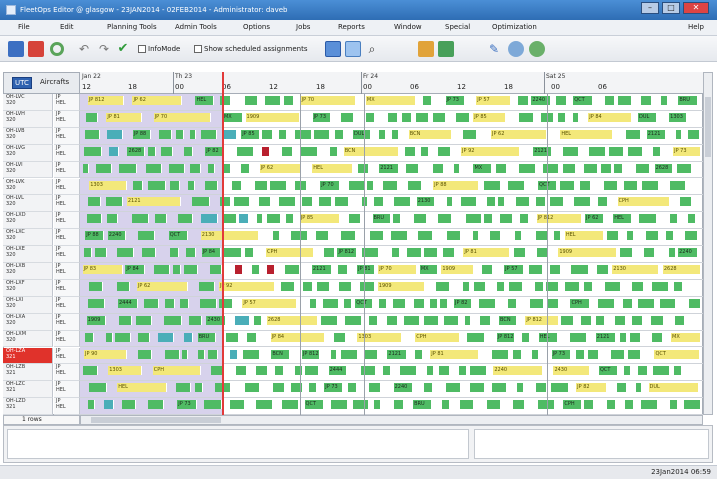 This screenshot has width=717, height=479. What do you see at coordinates (353, 187) in the screenshot?
I see `aircraft-row: OH-LVK 320 JP HEL 1303 JP 70 JP 88 QCT` at bounding box center [353, 187].